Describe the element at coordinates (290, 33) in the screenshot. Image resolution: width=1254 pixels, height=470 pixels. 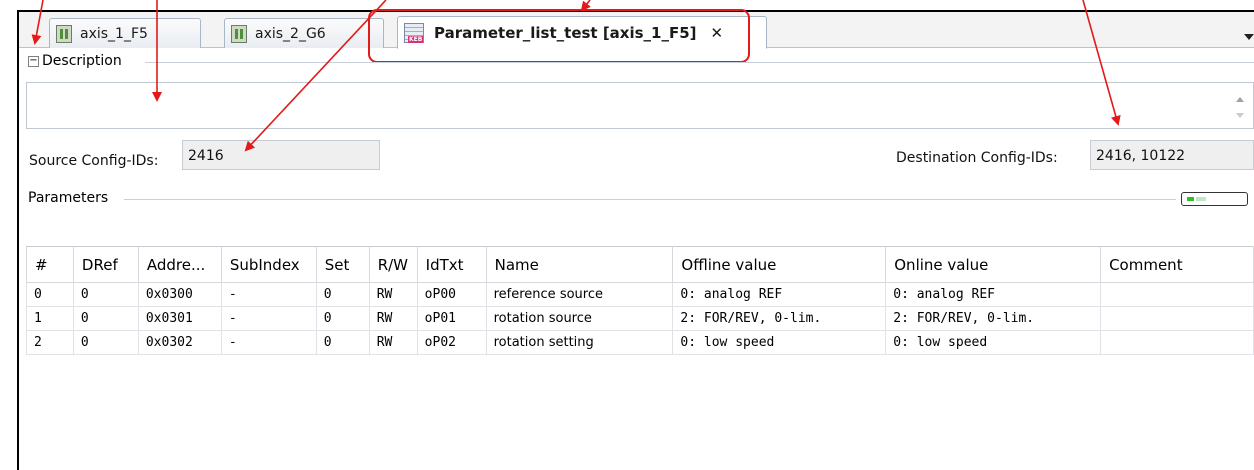
I see `tab-label: axis_2_G6` at that location.